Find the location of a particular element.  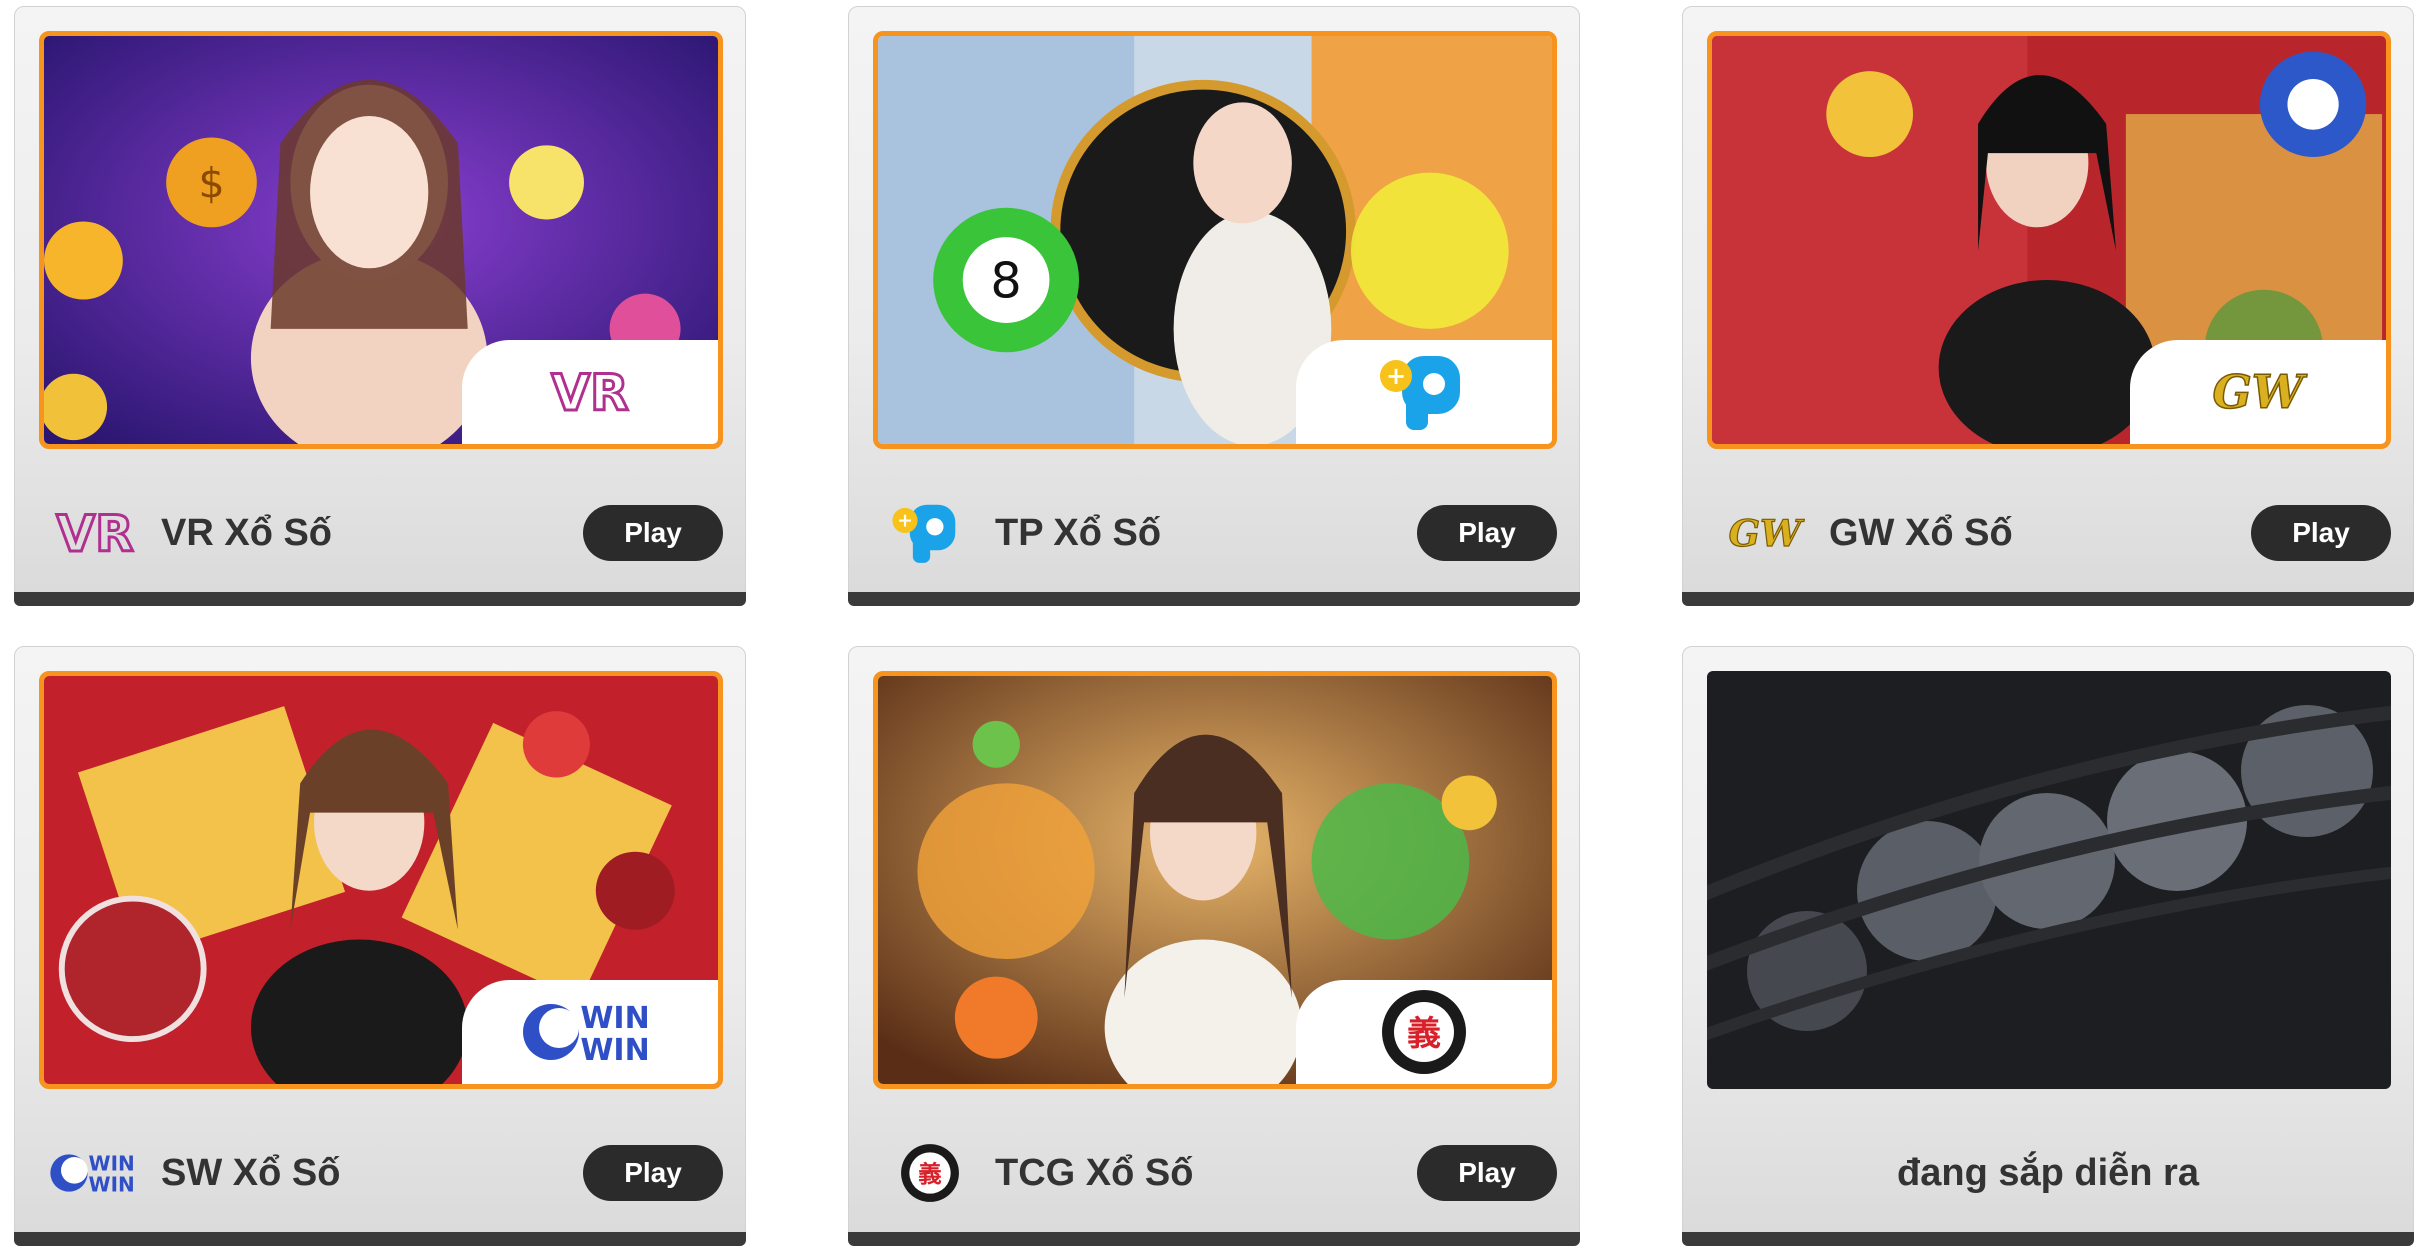

provider-badge: 義 is located at coordinates (1424, 1032).